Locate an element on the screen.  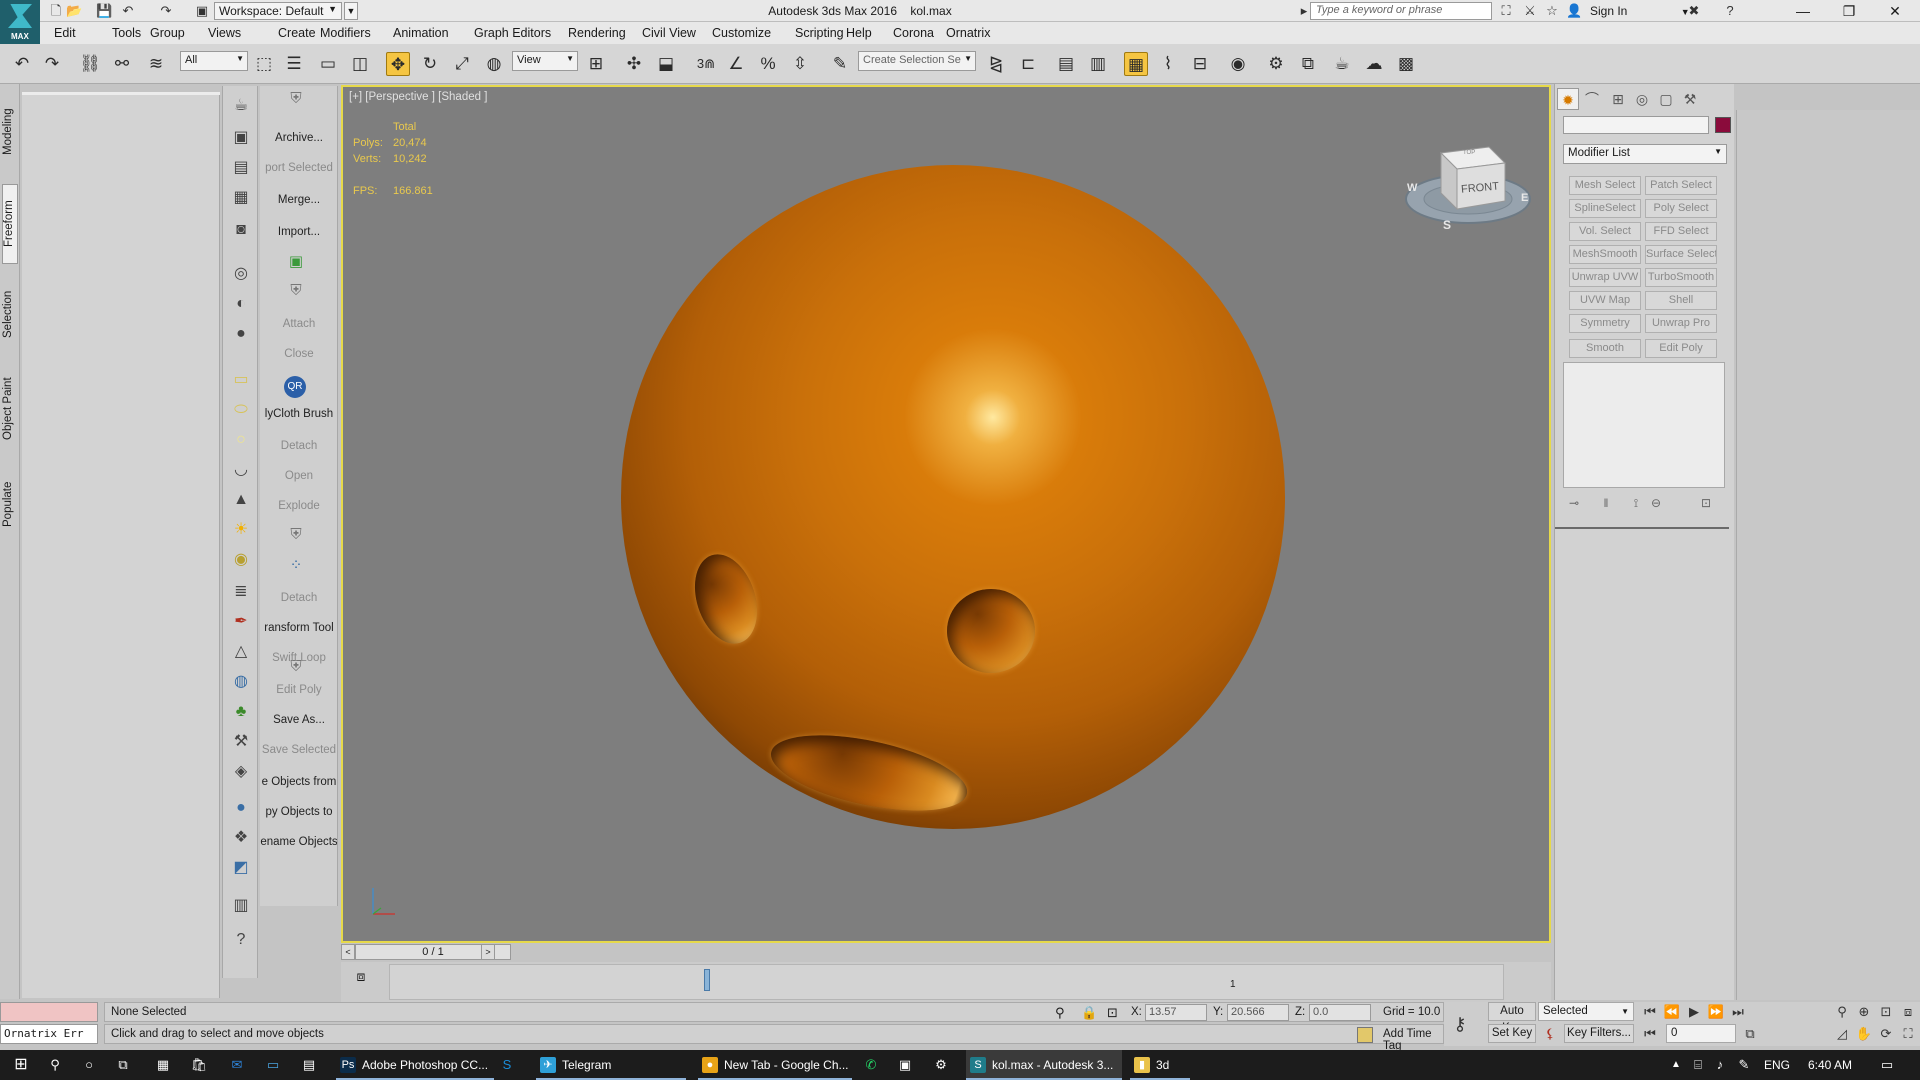
object-color-swatch is located at coordinates (1723, 125).